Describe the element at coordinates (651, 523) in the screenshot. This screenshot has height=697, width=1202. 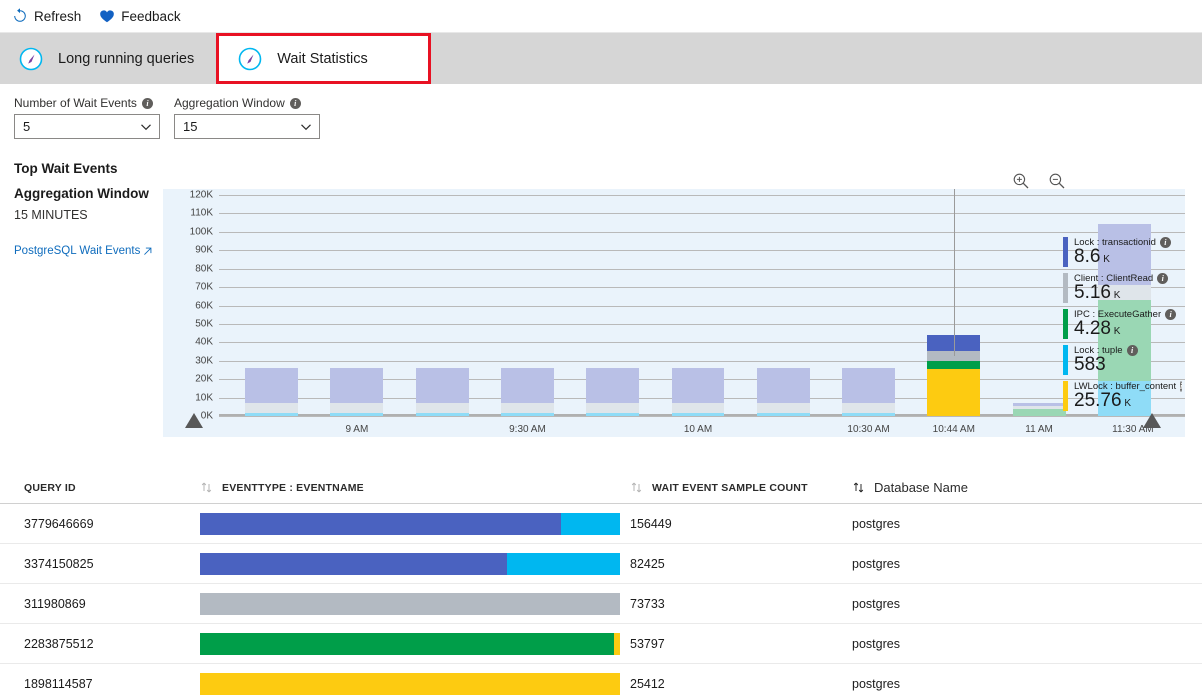
I see `cell-sample-count: 156449` at that location.